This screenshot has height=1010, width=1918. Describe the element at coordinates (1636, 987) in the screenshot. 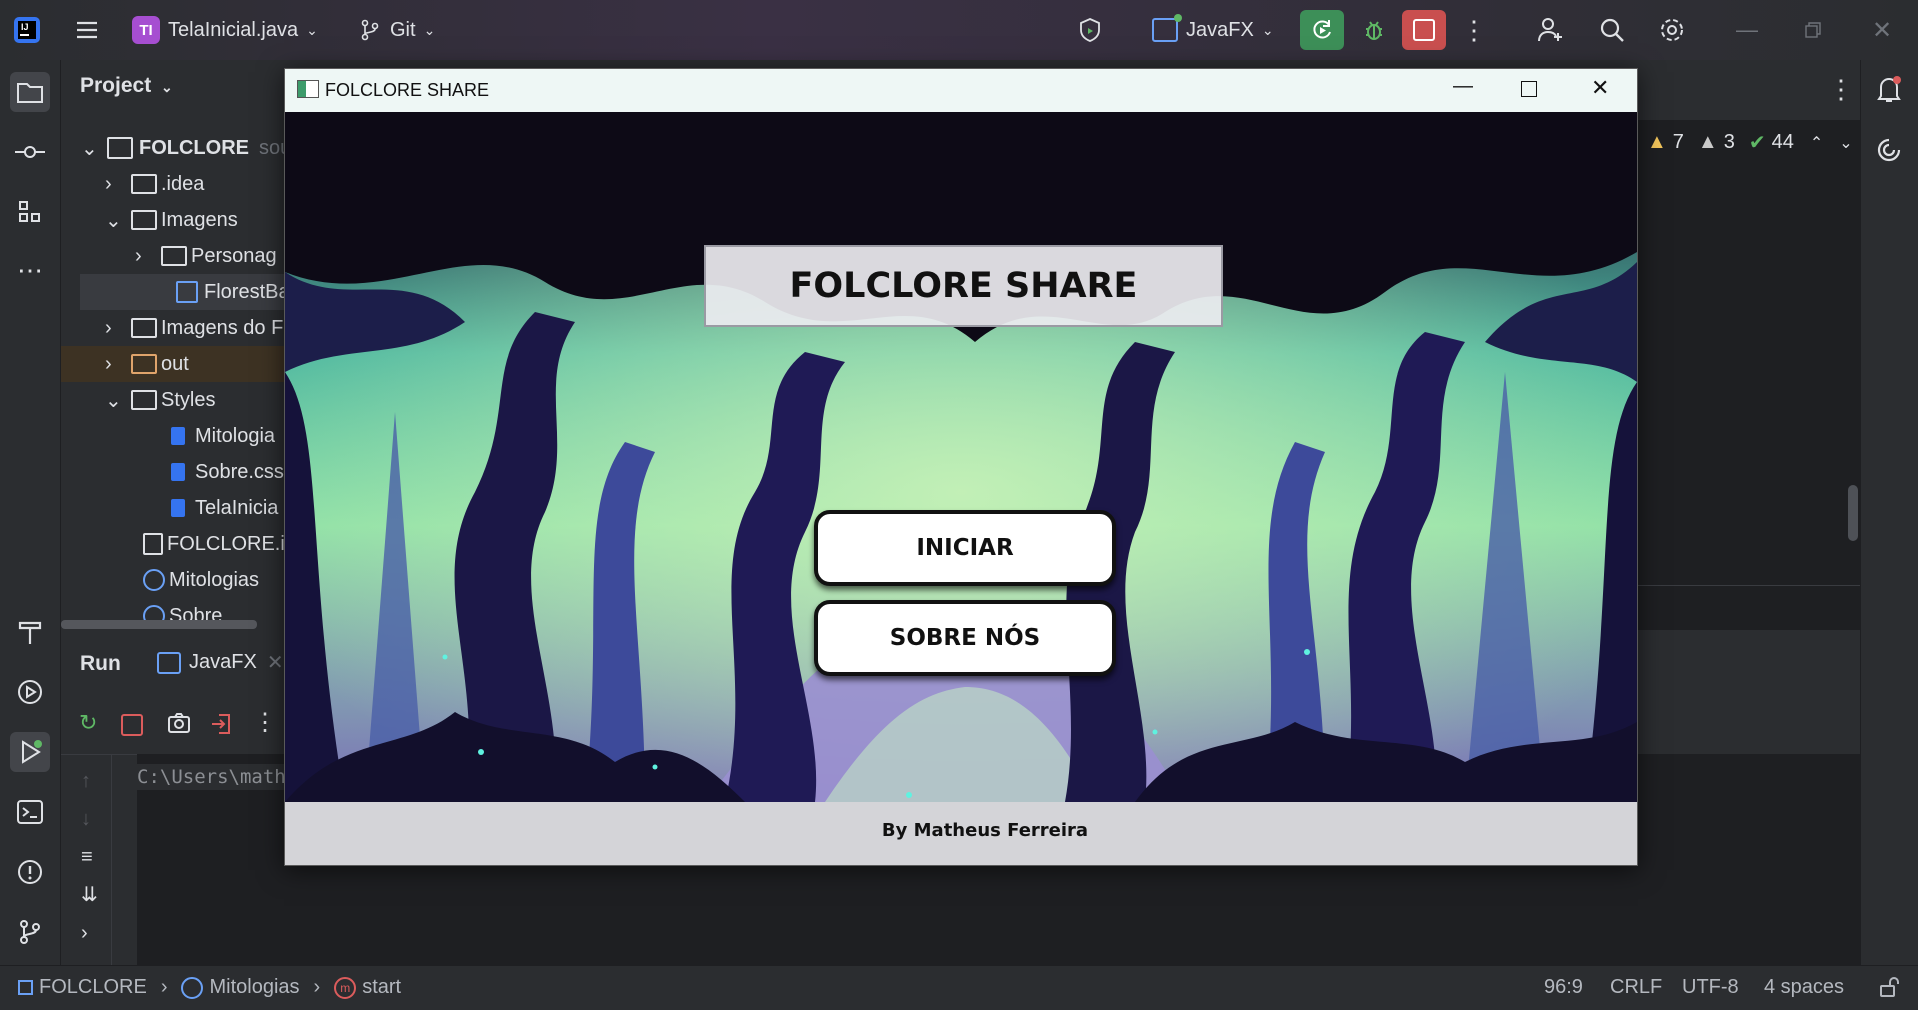

I see `line-separator: CRLF` at that location.